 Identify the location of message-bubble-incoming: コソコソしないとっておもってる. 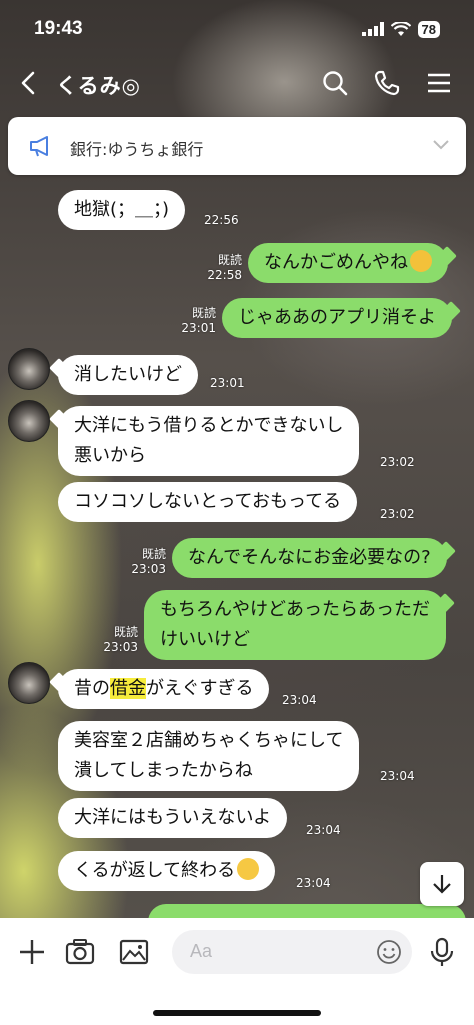
(208, 502).